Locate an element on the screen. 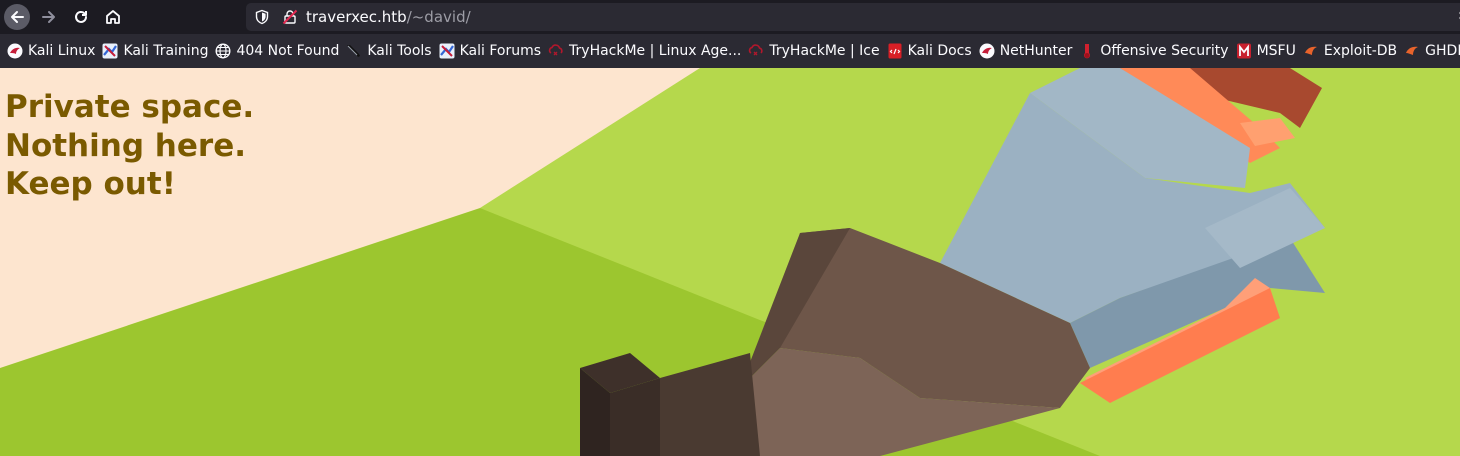 This screenshot has height=456, width=1460. forward-button is located at coordinates (49, 17).